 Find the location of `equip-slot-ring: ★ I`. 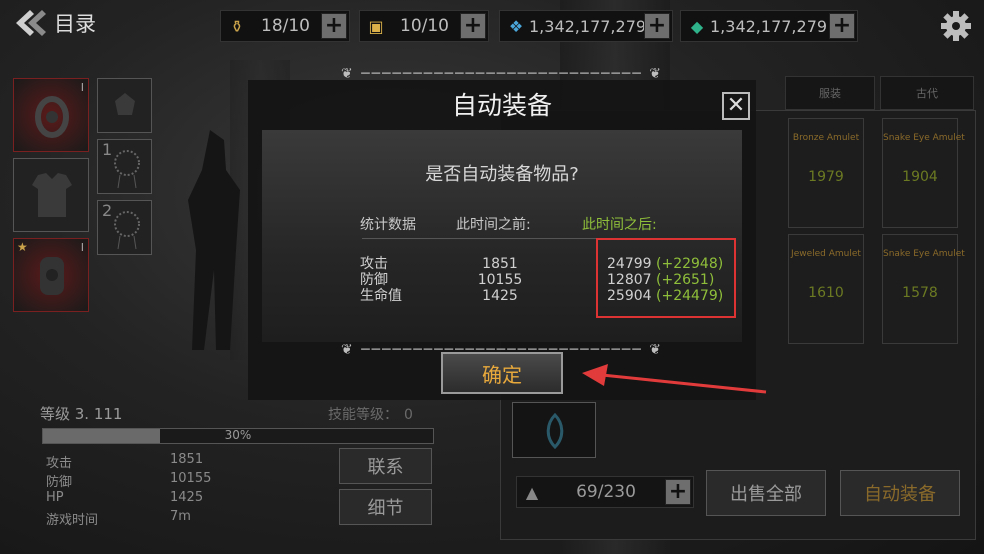

equip-slot-ring: ★ I is located at coordinates (51, 275).